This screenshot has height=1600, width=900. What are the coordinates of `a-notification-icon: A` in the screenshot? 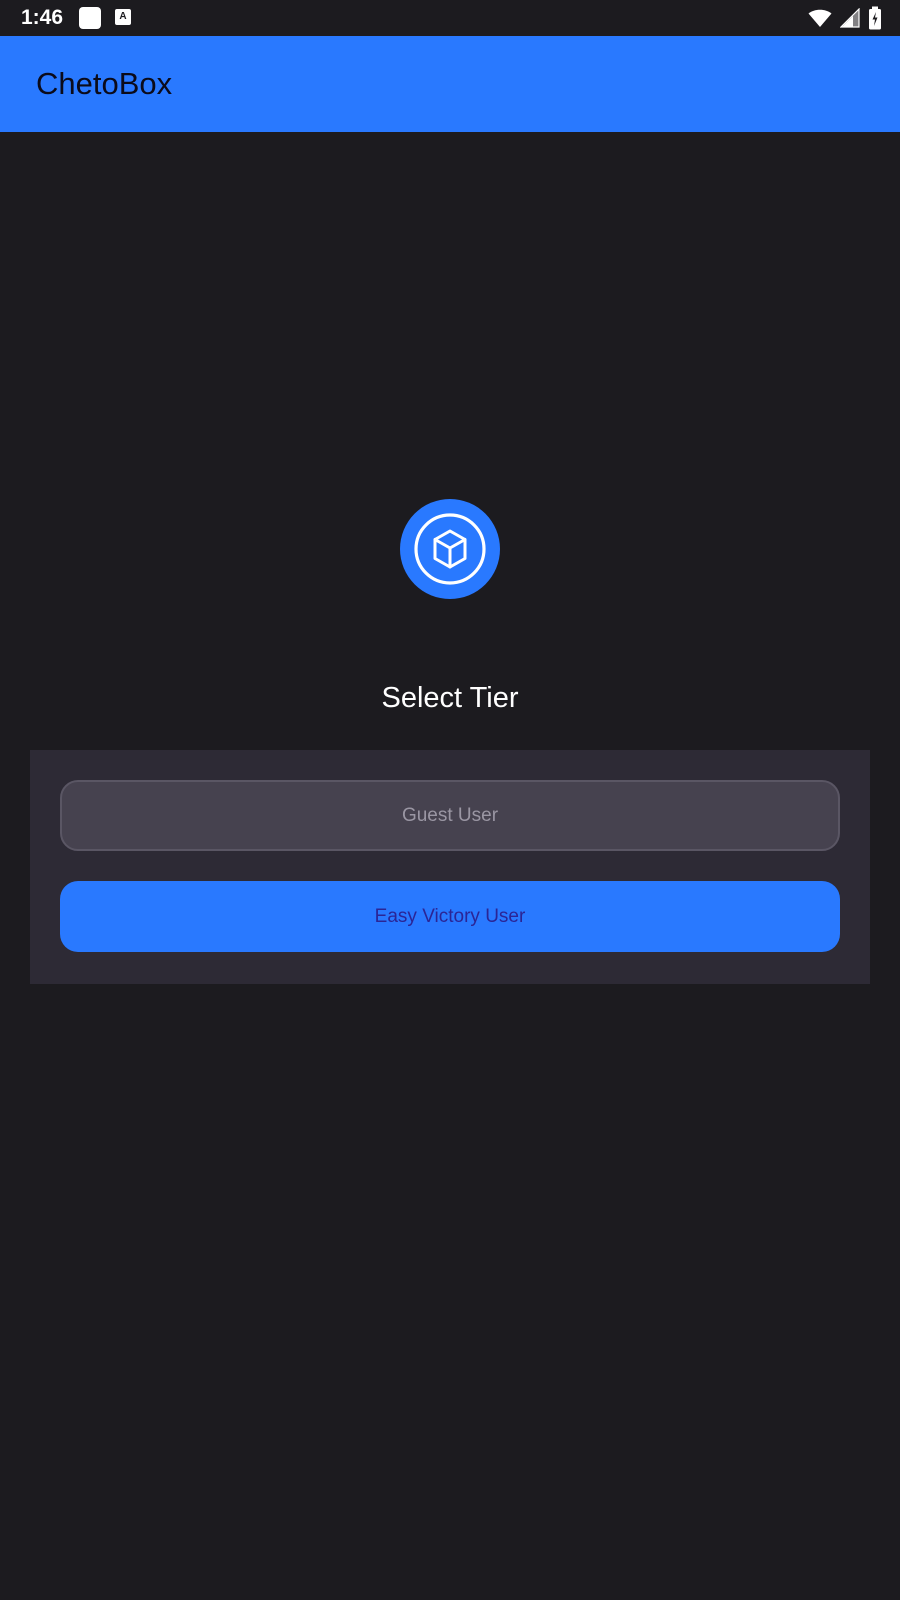 It's located at (123, 17).